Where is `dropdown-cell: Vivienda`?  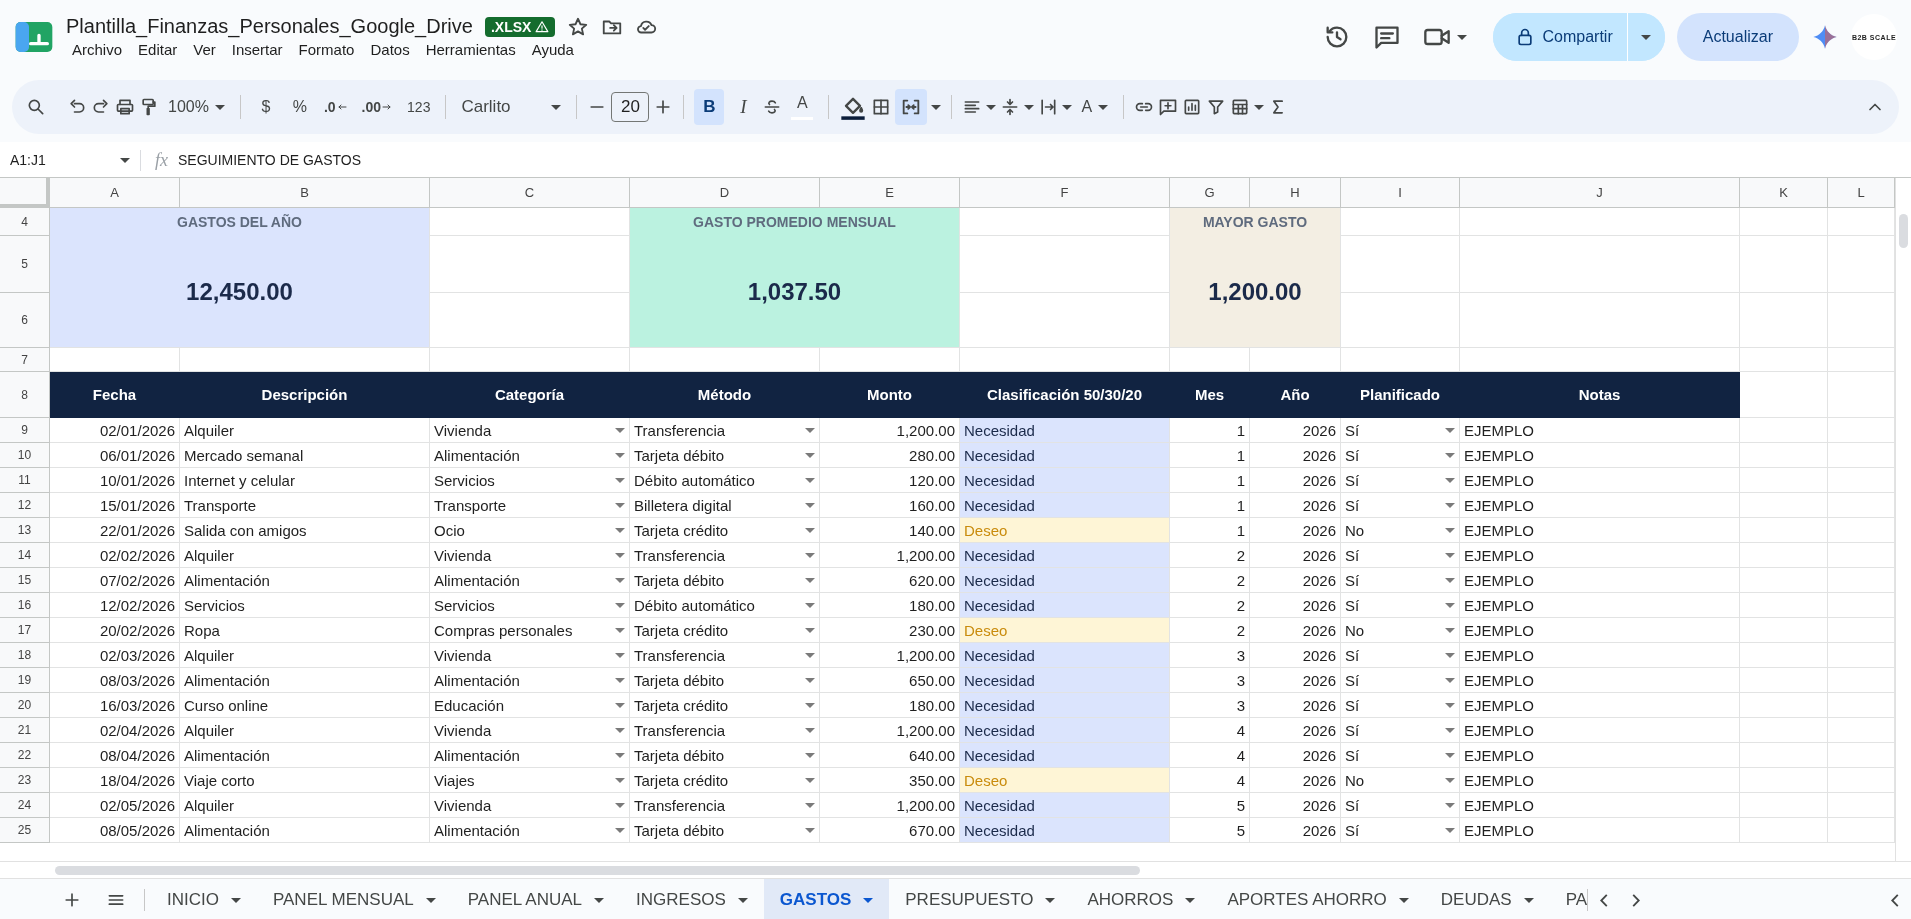 dropdown-cell: Vivienda is located at coordinates (530, 655).